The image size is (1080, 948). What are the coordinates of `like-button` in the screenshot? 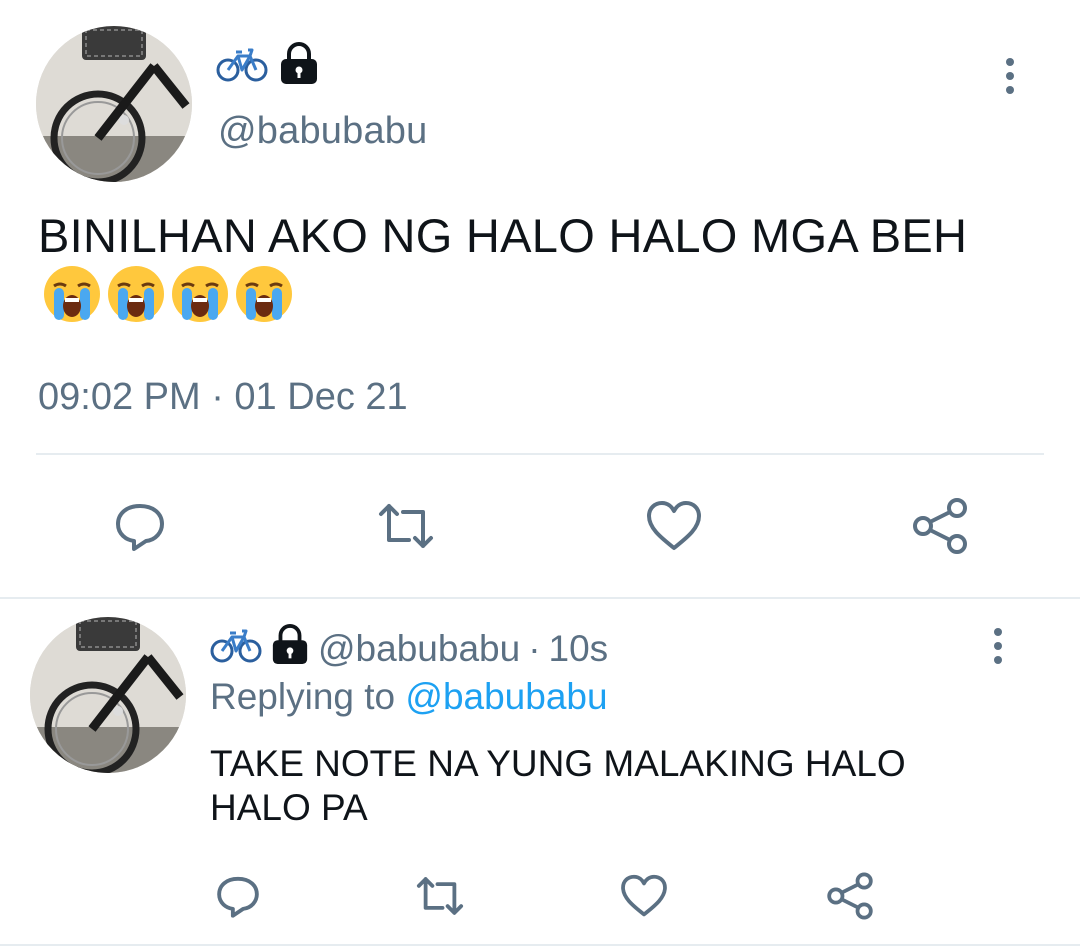 It's located at (674, 526).